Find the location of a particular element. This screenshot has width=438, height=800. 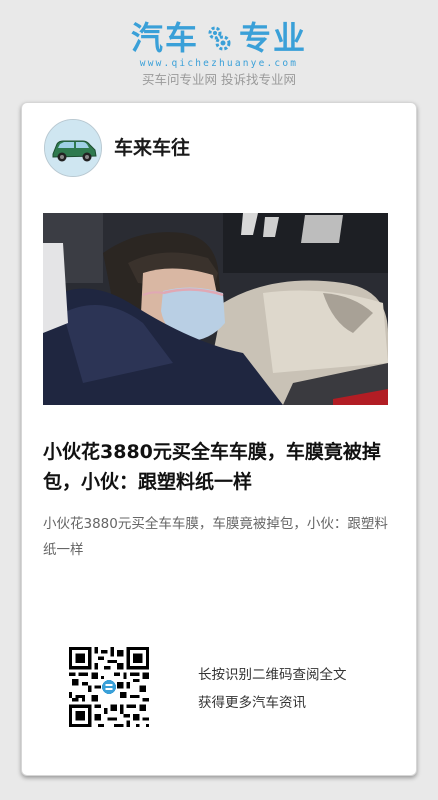

brand-name-left: 汽车 is located at coordinates (164, 38).